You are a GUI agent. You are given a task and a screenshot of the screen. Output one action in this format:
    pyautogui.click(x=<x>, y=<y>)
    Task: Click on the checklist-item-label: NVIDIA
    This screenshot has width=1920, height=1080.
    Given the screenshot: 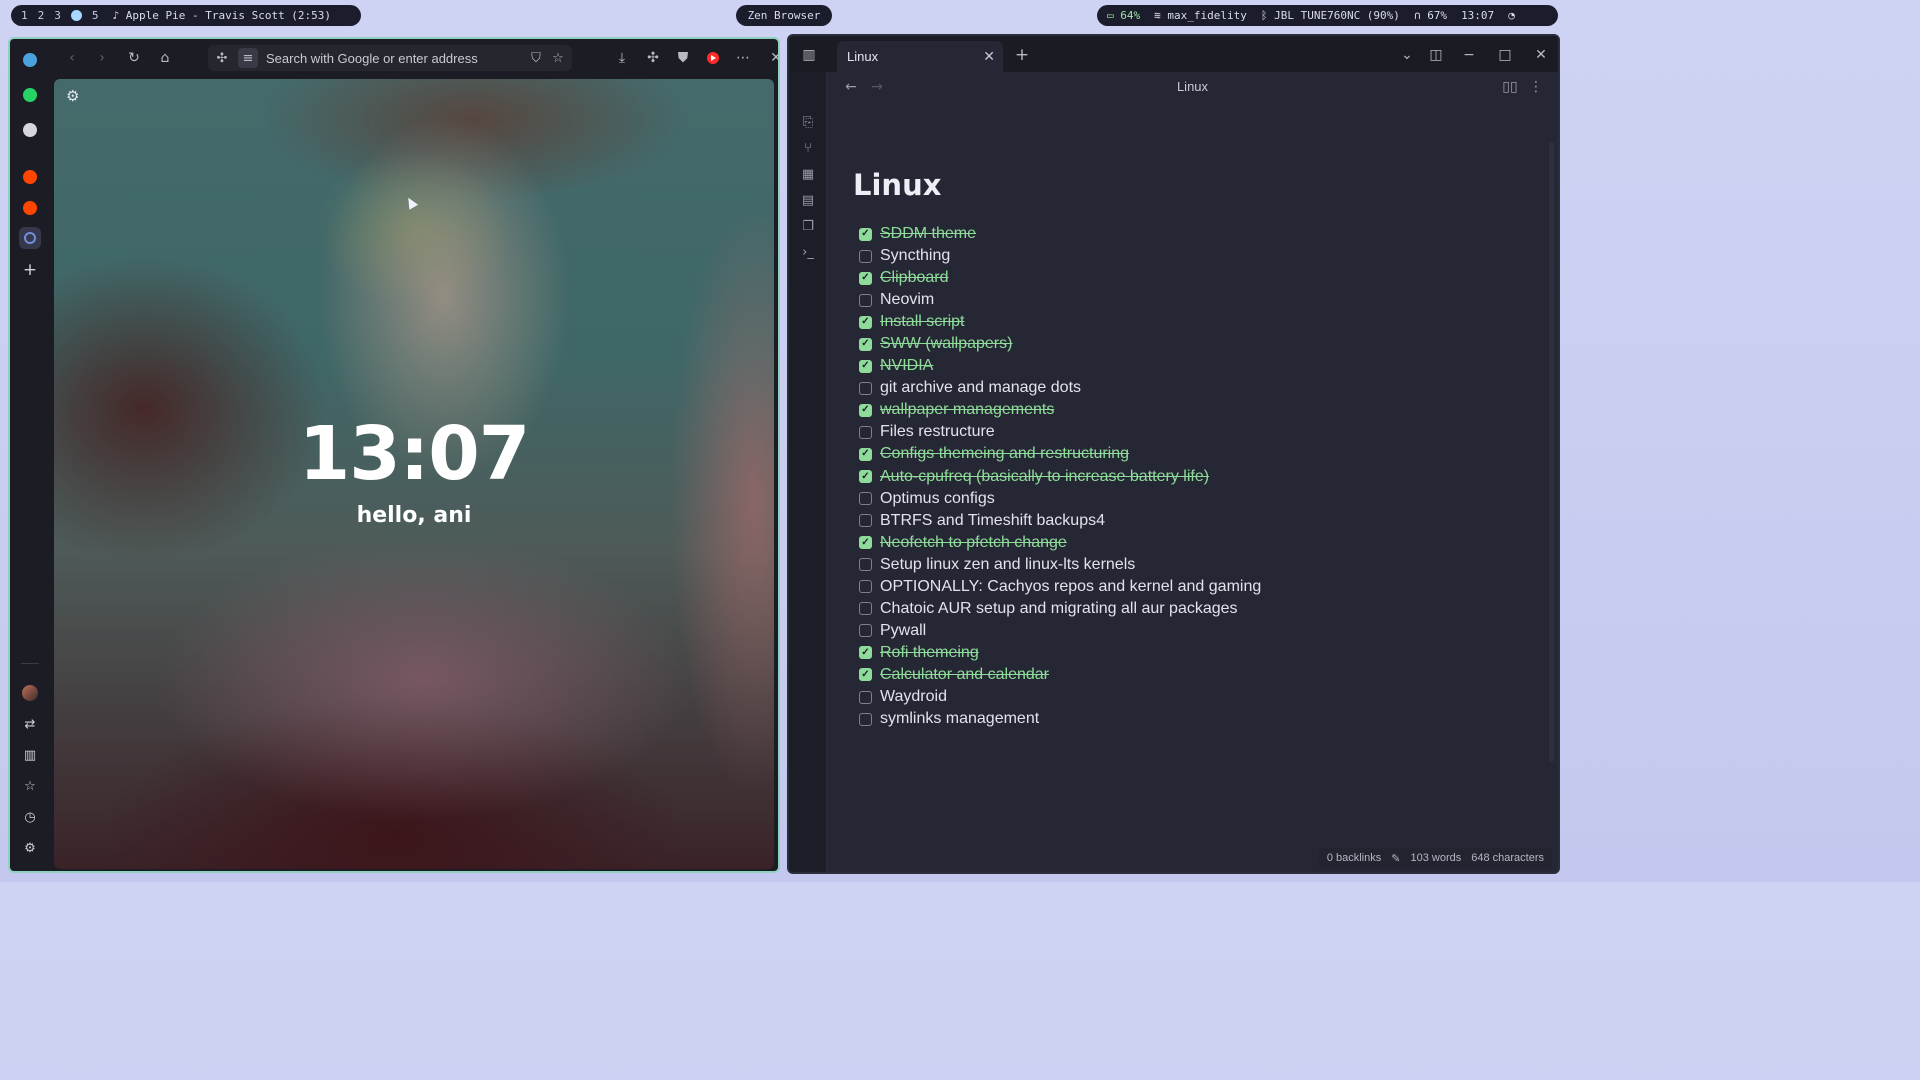 What is the action you would take?
    pyautogui.click(x=906, y=366)
    